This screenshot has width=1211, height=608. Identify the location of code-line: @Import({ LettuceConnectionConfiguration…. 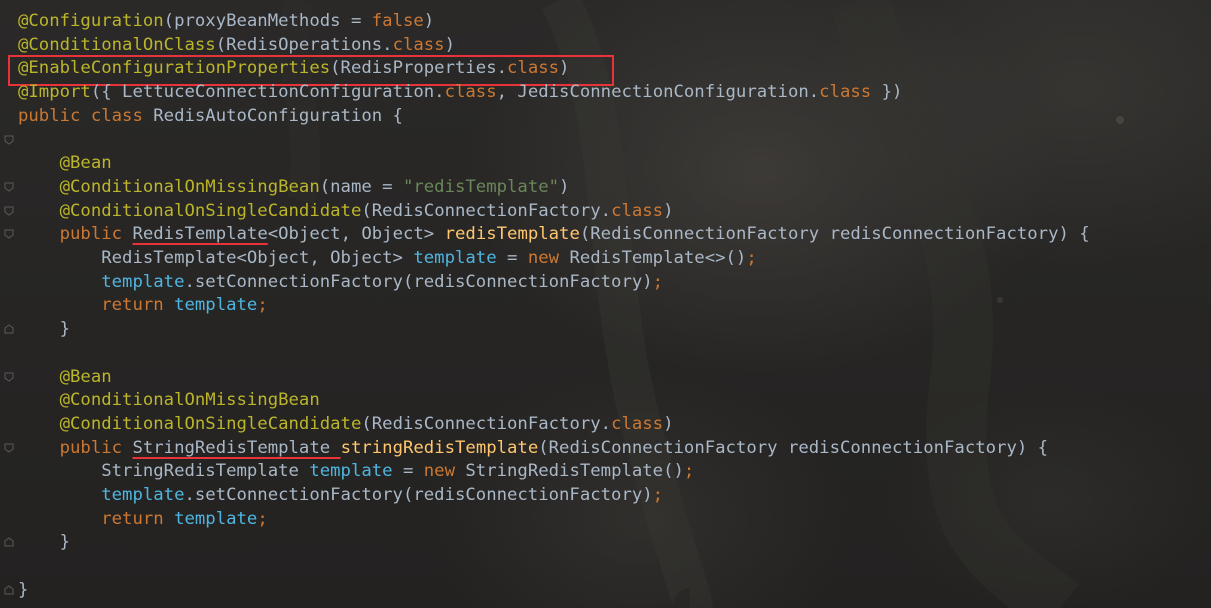
(460, 92).